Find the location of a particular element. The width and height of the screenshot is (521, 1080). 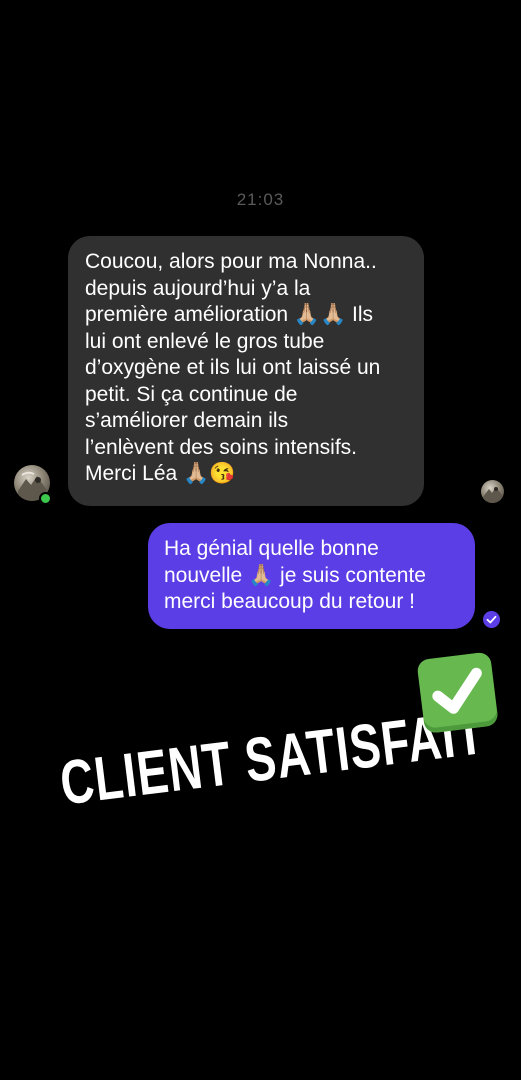

online-status-indicator is located at coordinates (45, 498).